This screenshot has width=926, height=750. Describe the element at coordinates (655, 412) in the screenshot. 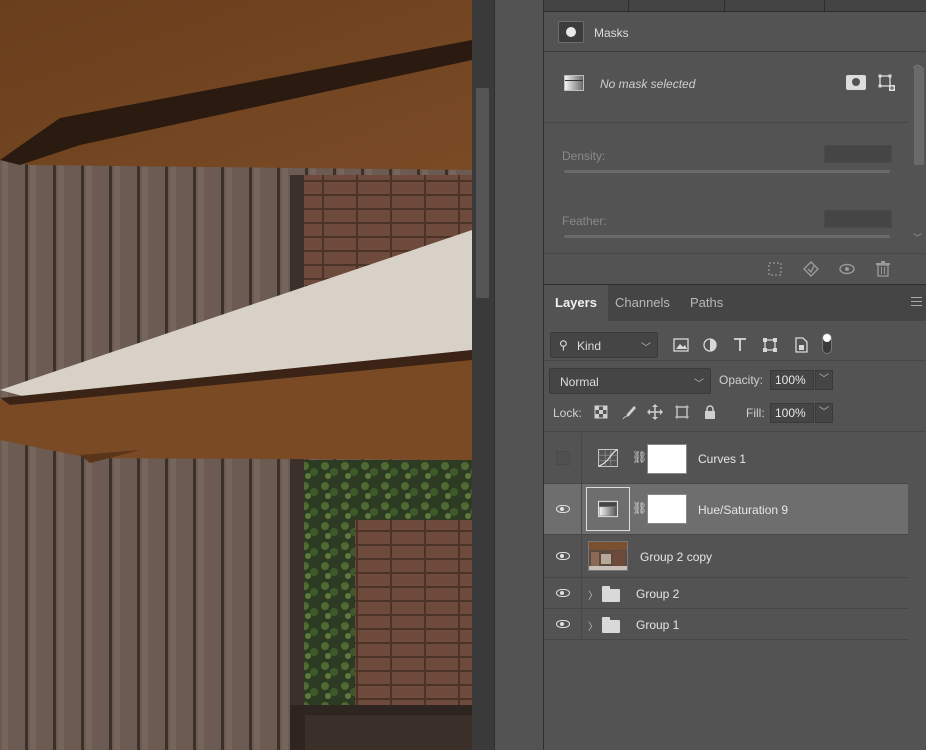

I see `lock-position-icon` at that location.